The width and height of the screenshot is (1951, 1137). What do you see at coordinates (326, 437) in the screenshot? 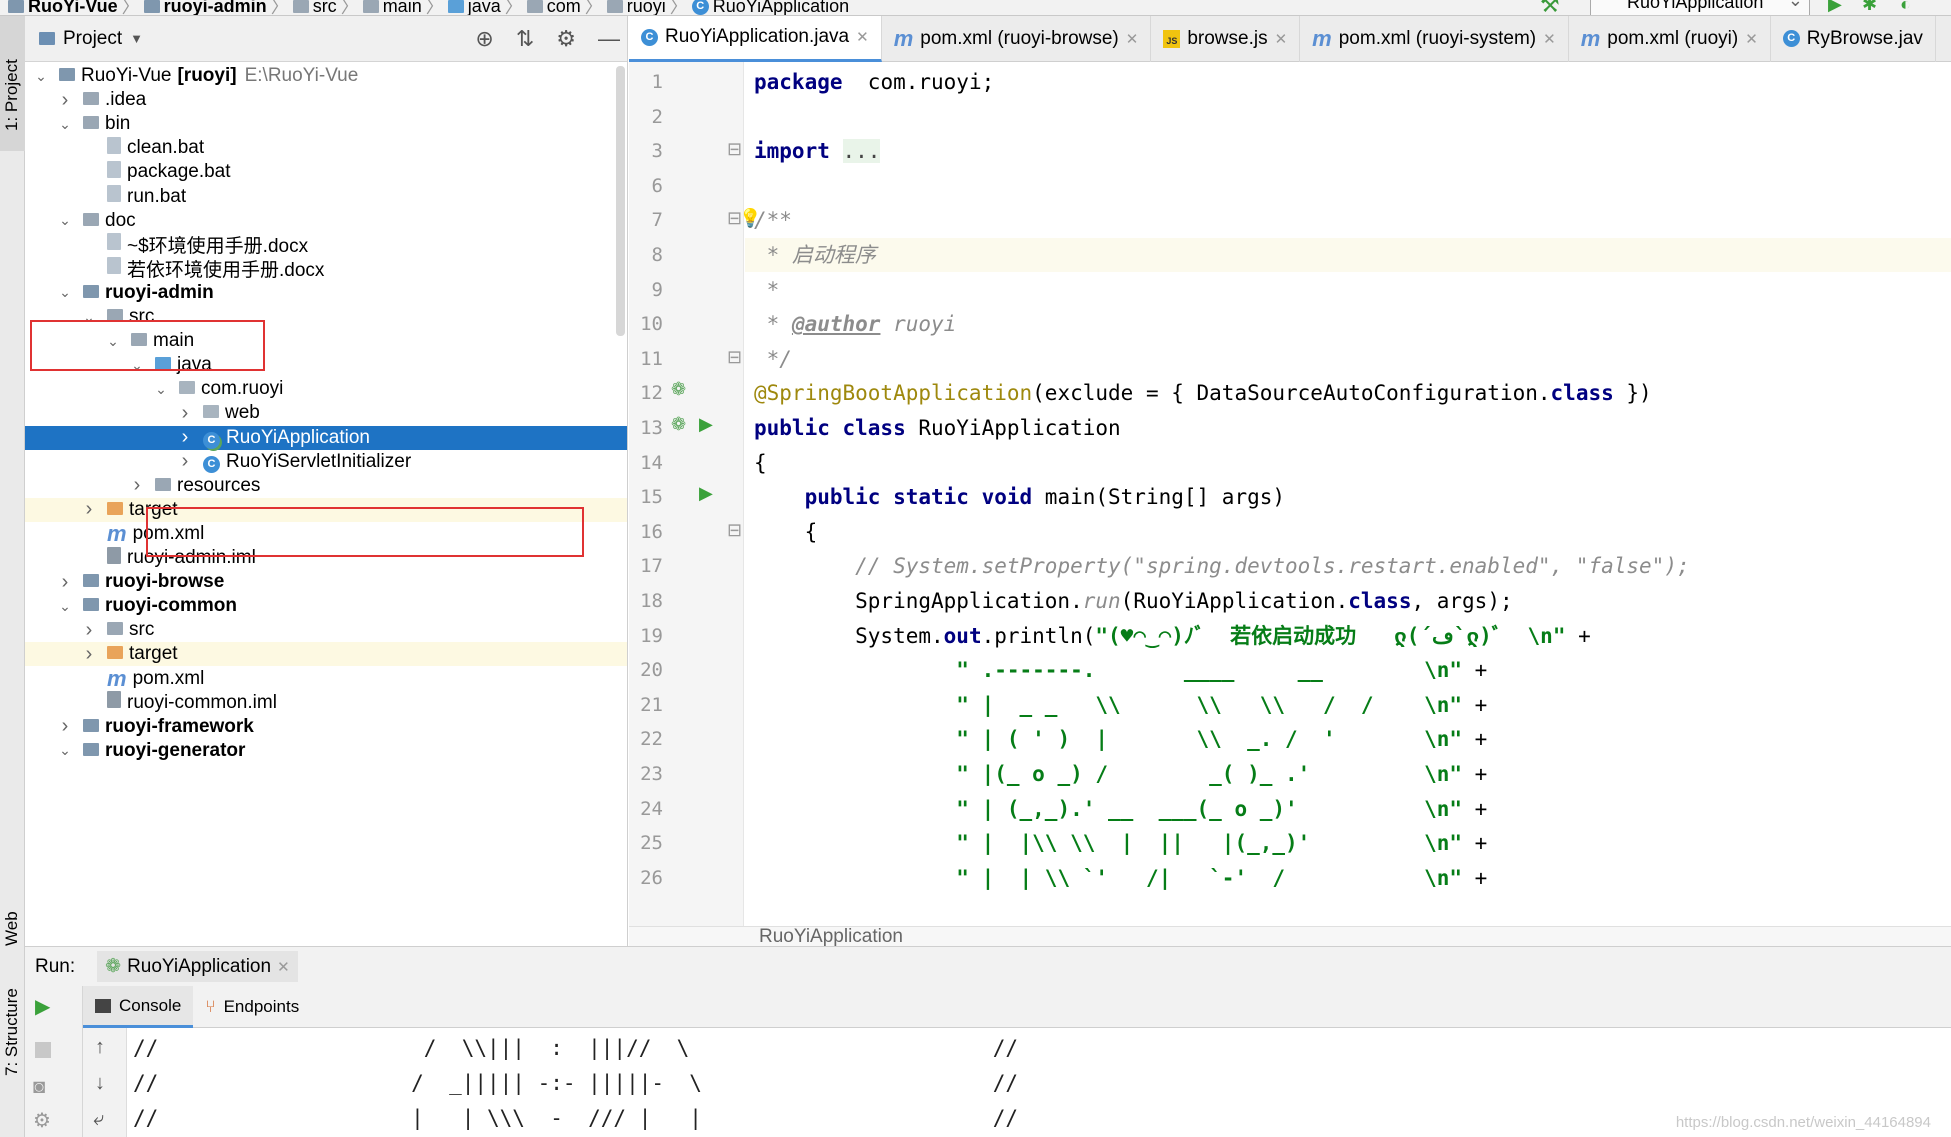
I see `tree-item: › C RuoYiApplication` at bounding box center [326, 437].